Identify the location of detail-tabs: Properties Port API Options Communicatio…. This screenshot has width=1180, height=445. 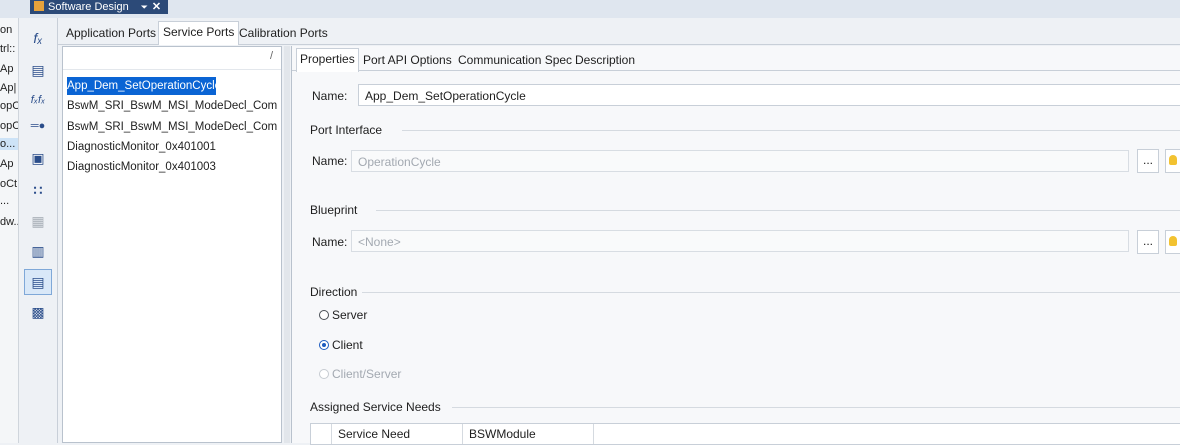
(736, 59).